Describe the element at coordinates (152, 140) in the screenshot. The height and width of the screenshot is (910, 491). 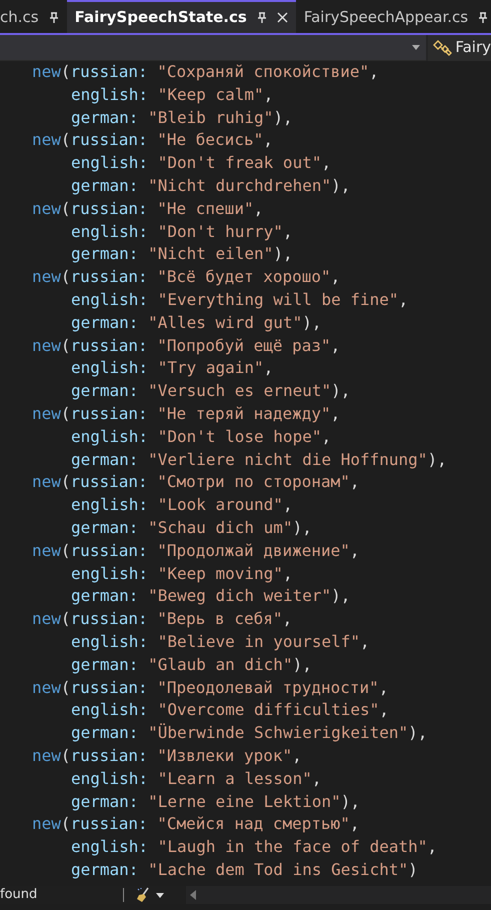
I see `code-line: new(russian: "Не бесись",` at that location.